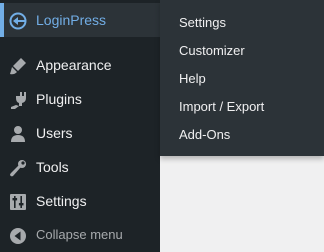 This screenshot has height=252, width=324. I want to click on sidebar-item-label: Settings, so click(61, 201).